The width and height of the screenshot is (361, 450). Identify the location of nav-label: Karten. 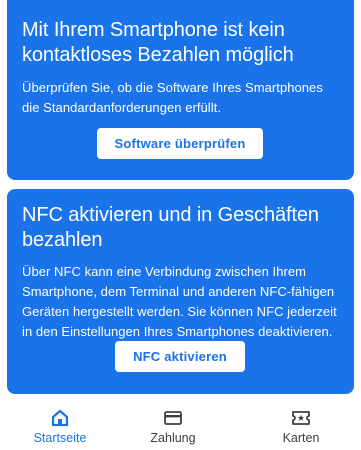
(301, 438).